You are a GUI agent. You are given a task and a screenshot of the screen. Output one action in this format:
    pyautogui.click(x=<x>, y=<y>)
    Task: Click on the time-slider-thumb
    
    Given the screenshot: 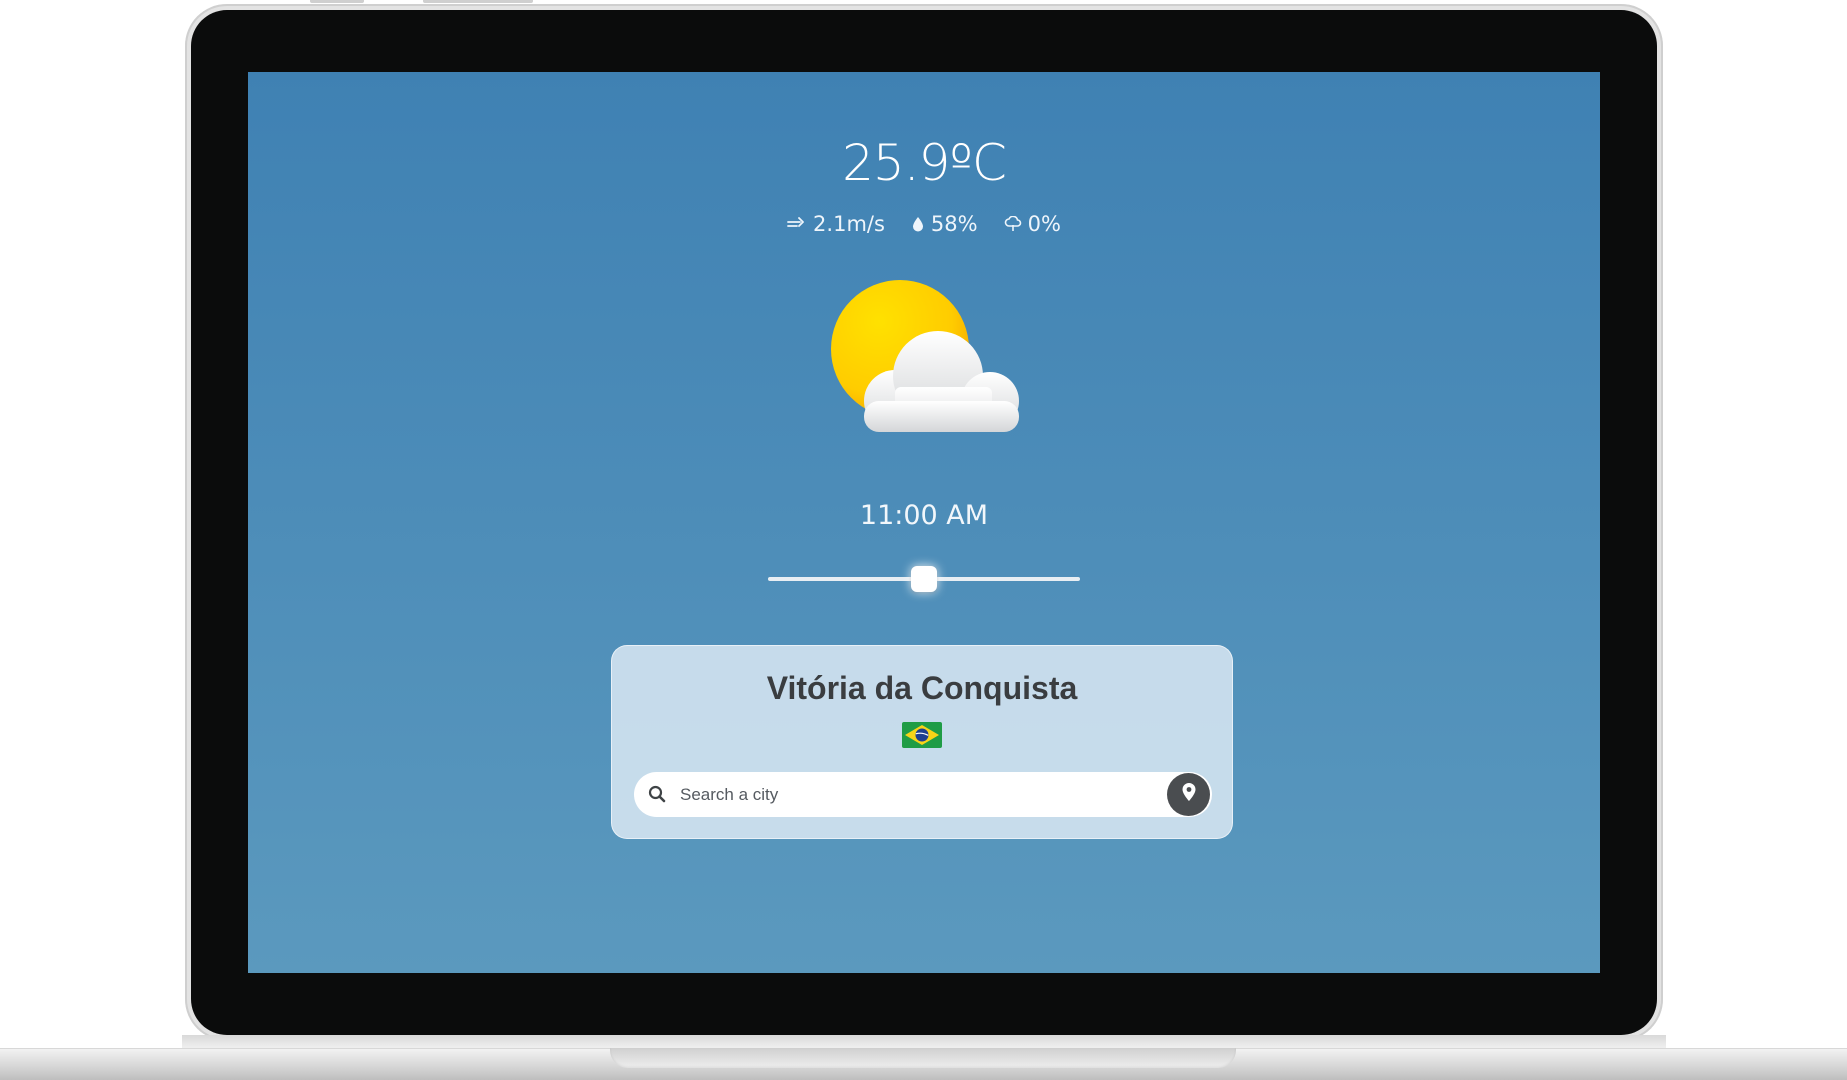 What is the action you would take?
    pyautogui.click(x=924, y=579)
    